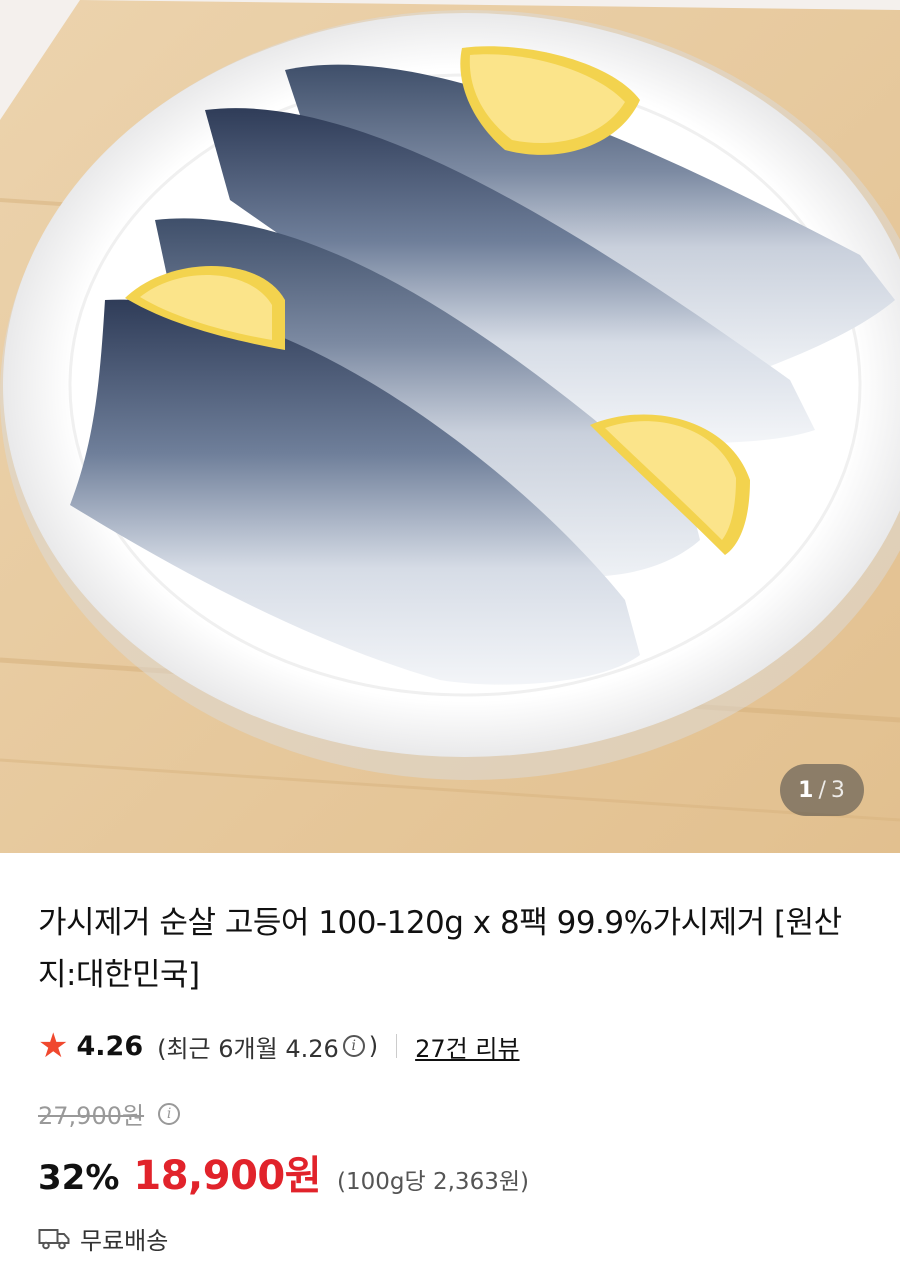 The width and height of the screenshot is (900, 1285). What do you see at coordinates (397, 1046) in the screenshot?
I see `divider` at bounding box center [397, 1046].